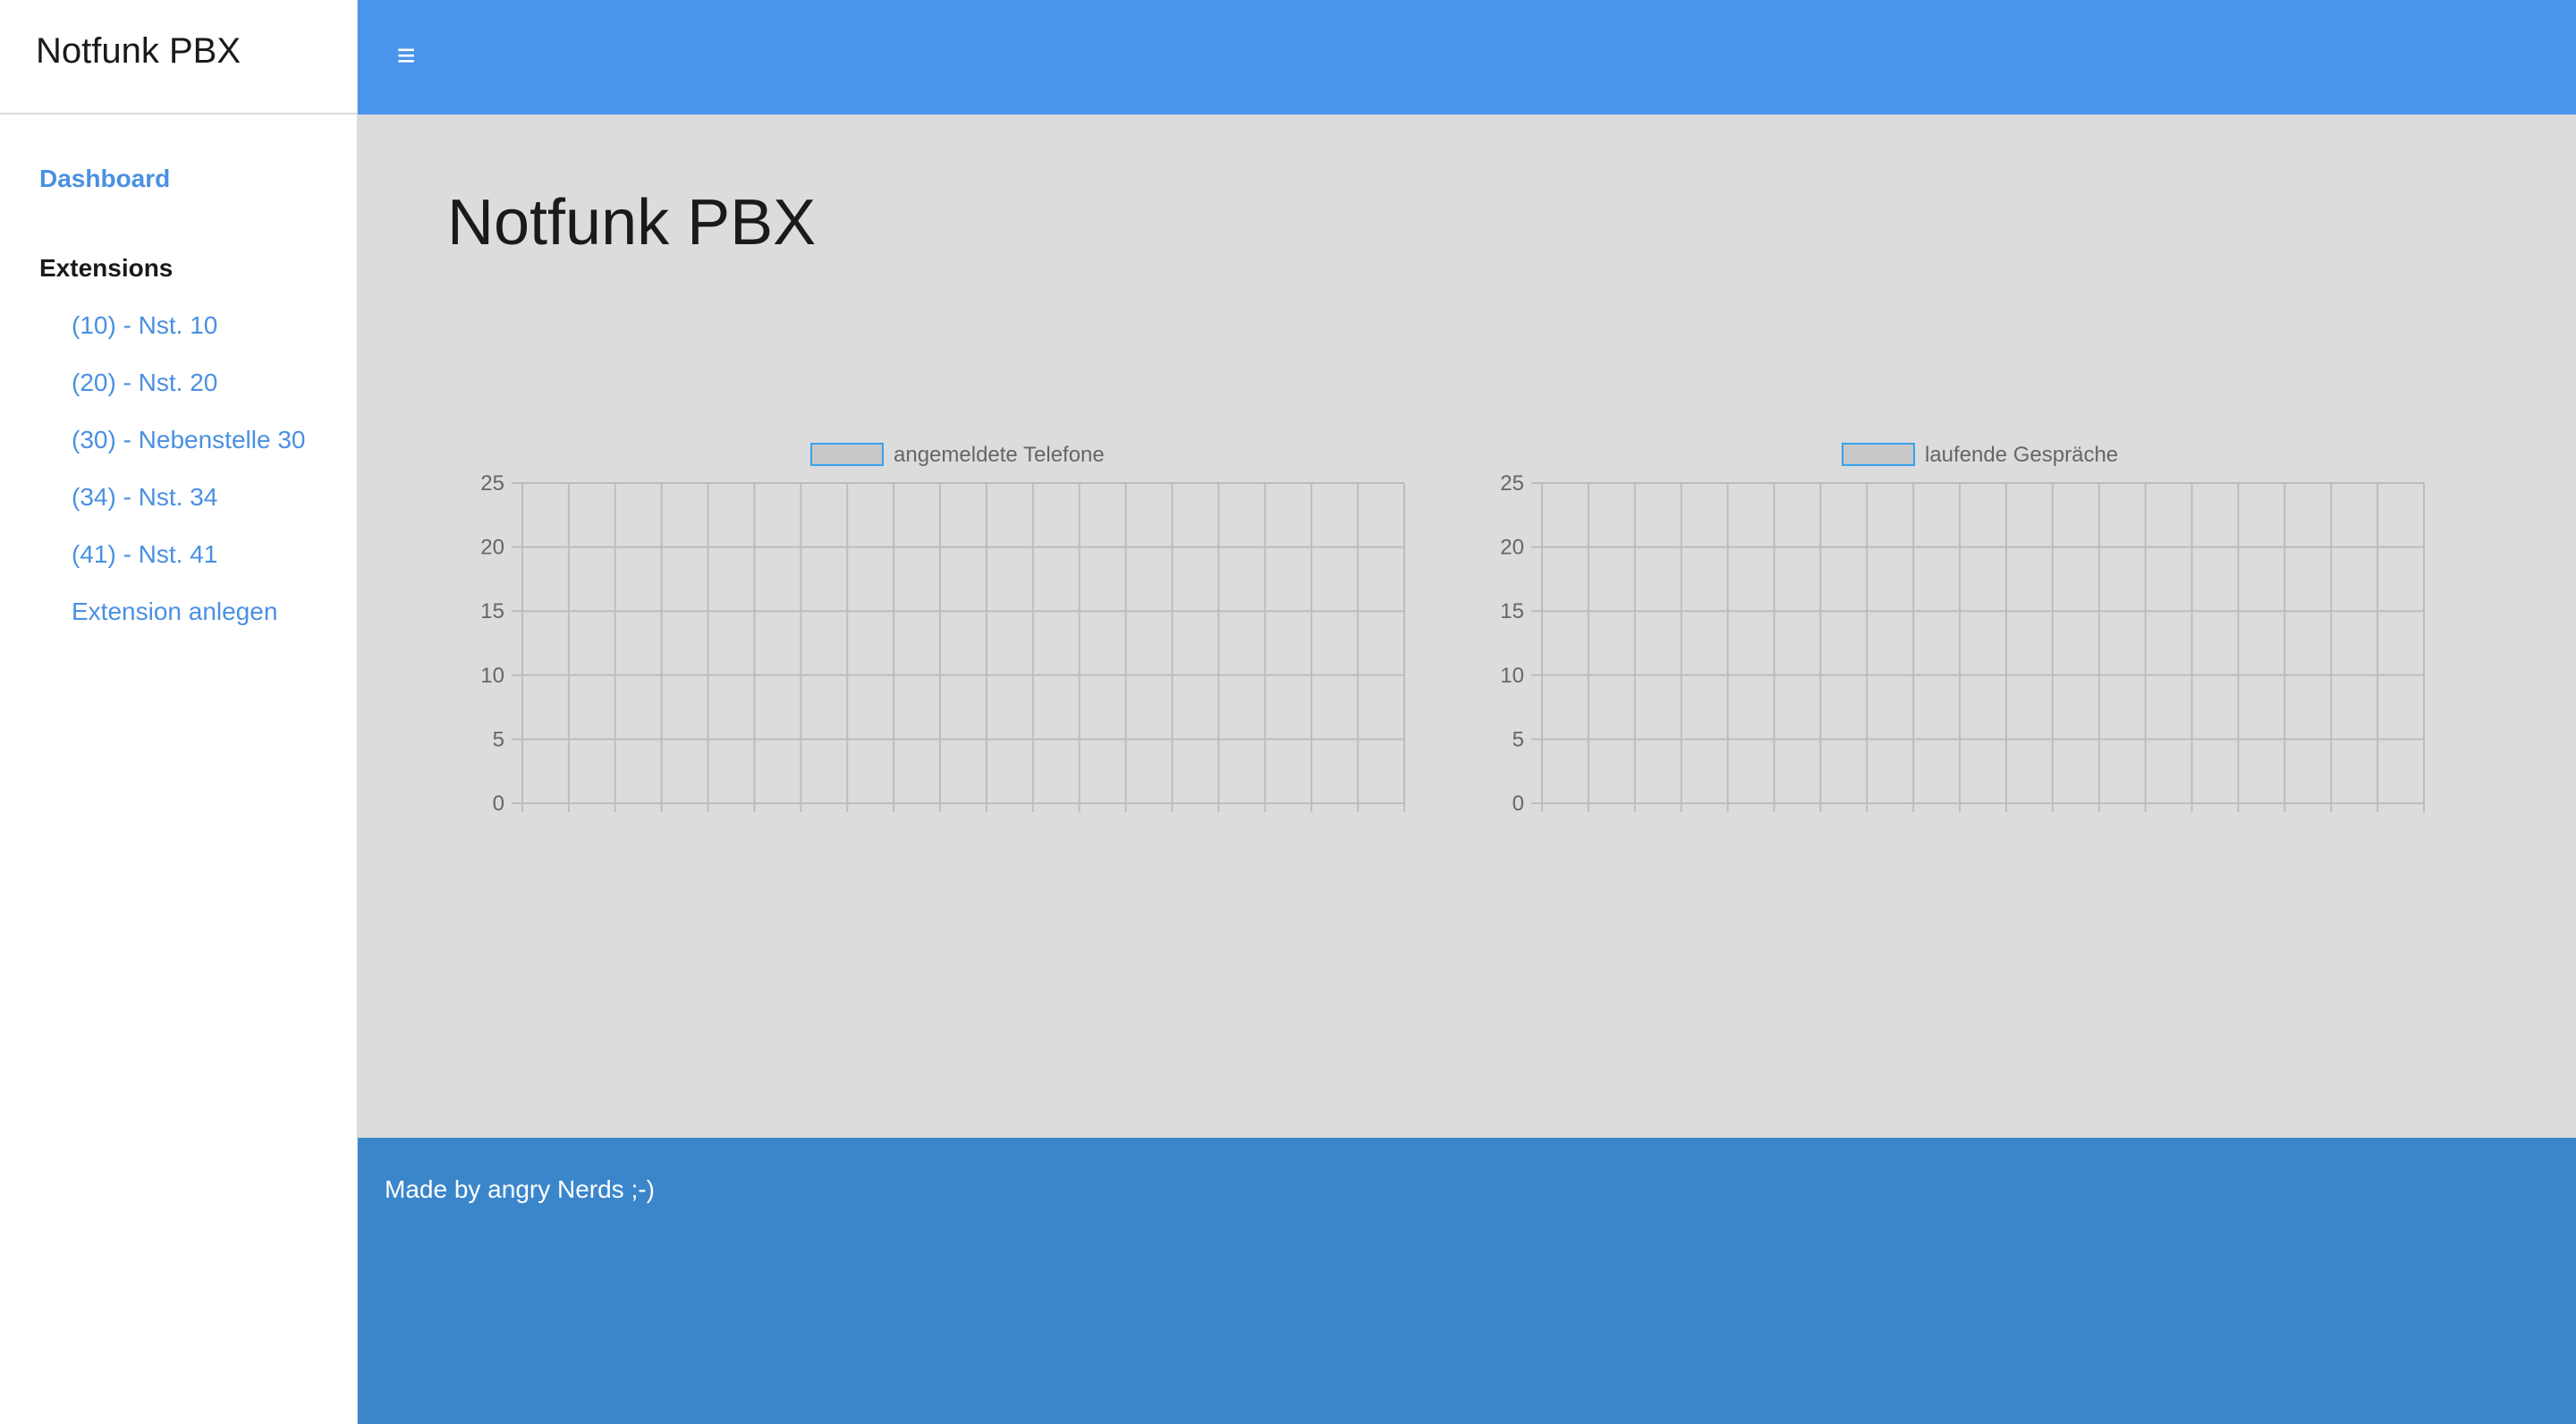  What do you see at coordinates (214, 497) in the screenshot?
I see `sidebar-item-extension-34: (34) - Nst. 34` at bounding box center [214, 497].